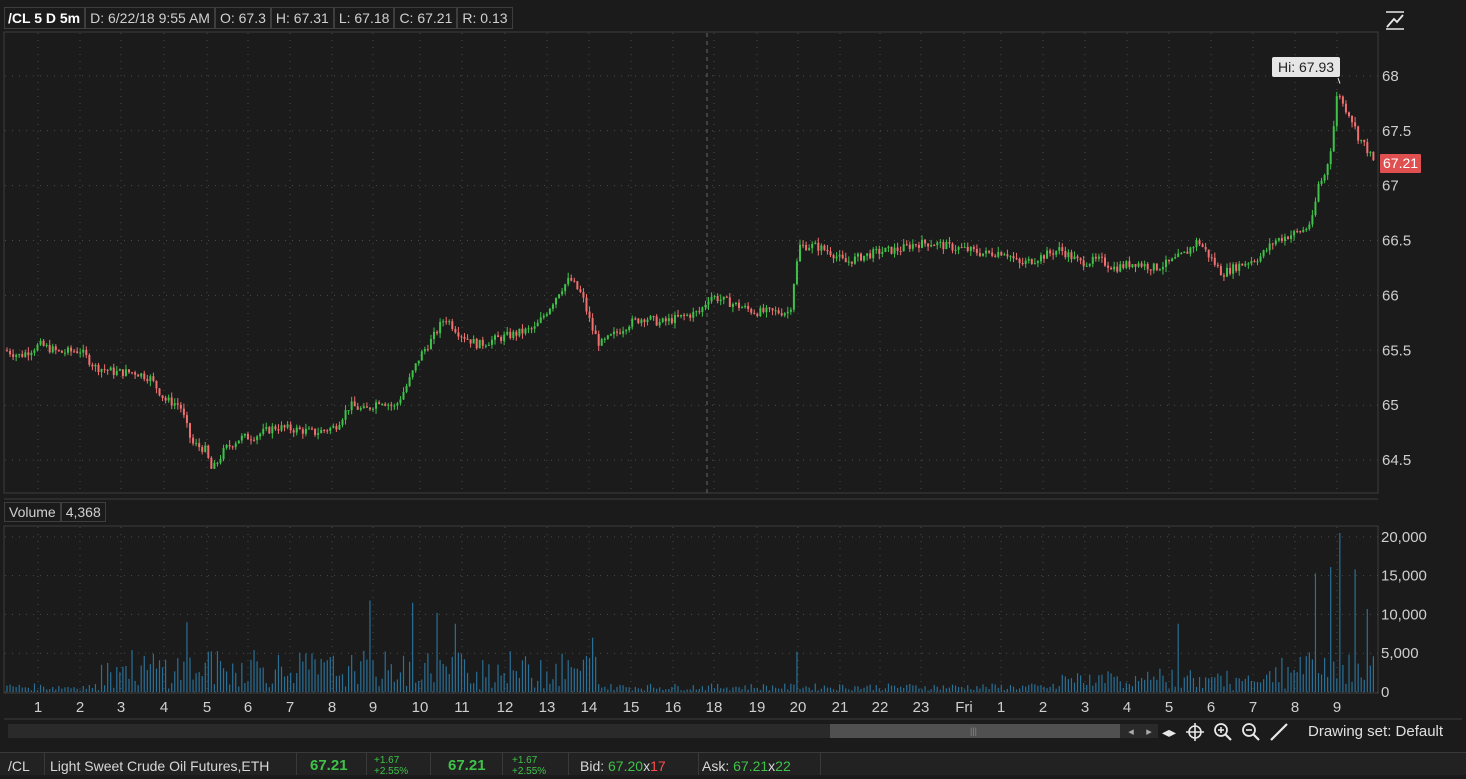 This screenshot has height=779, width=1466. What do you see at coordinates (1211, 707) in the screenshot?
I see `time-axis-label: 6` at bounding box center [1211, 707].